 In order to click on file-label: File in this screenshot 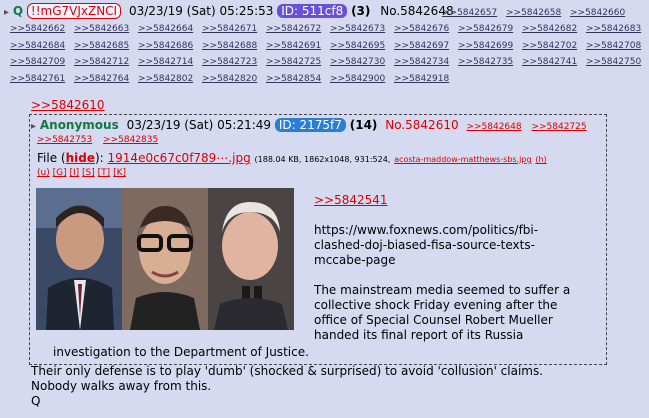, I will do `click(47, 158)`.